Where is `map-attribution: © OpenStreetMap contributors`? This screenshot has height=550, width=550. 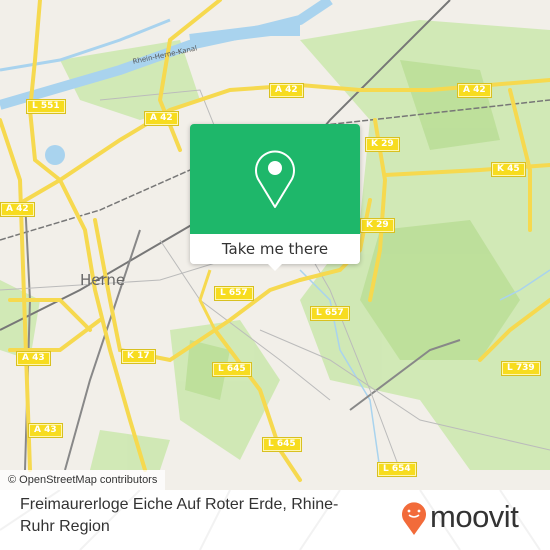 map-attribution: © OpenStreetMap contributors is located at coordinates (83, 480).